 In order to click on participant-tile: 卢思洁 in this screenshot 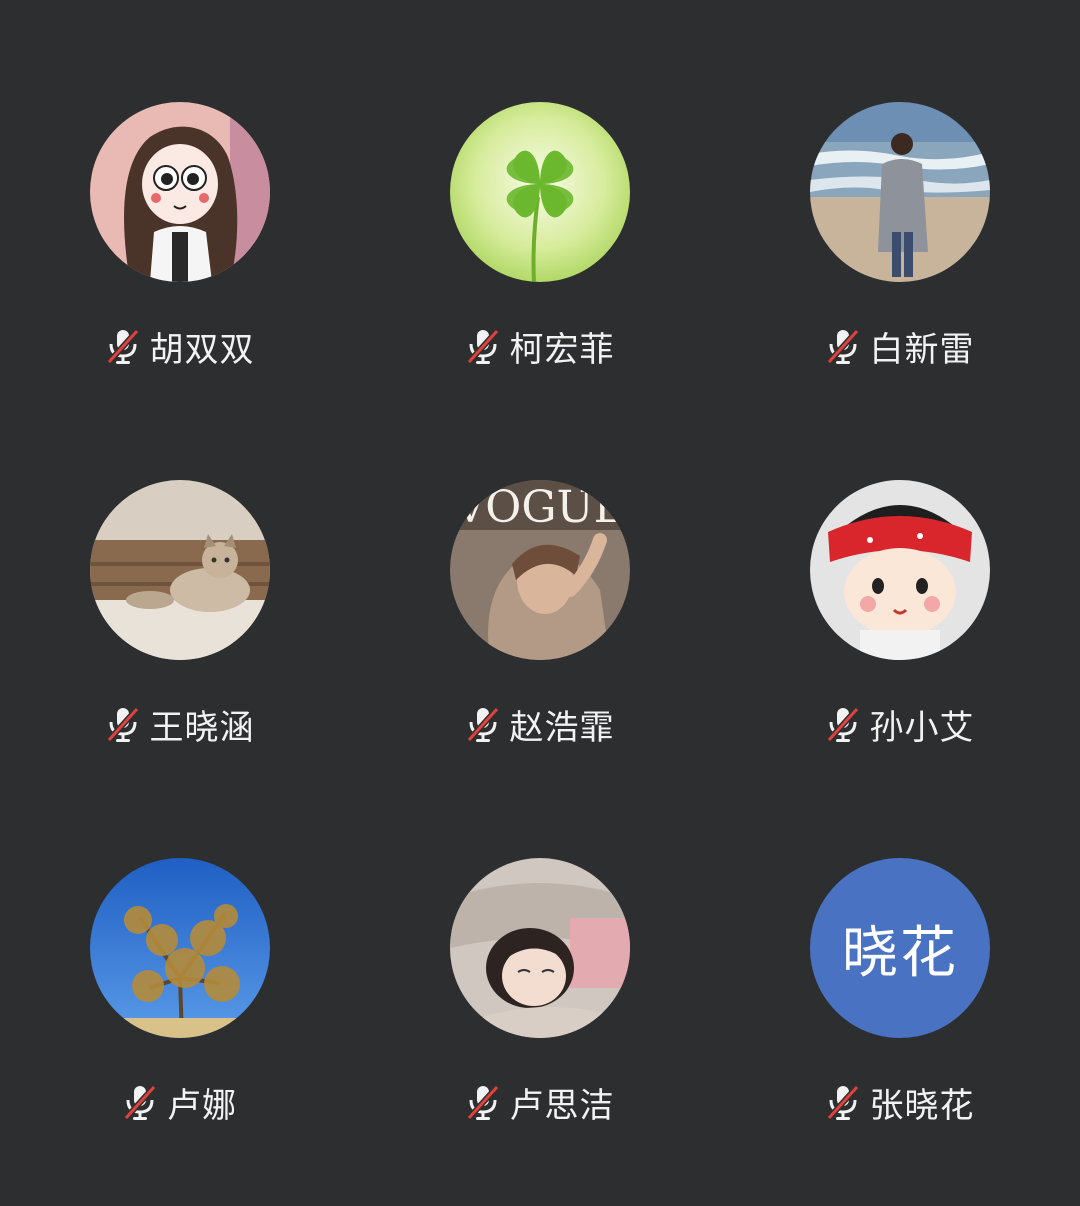, I will do `click(540, 941)`.